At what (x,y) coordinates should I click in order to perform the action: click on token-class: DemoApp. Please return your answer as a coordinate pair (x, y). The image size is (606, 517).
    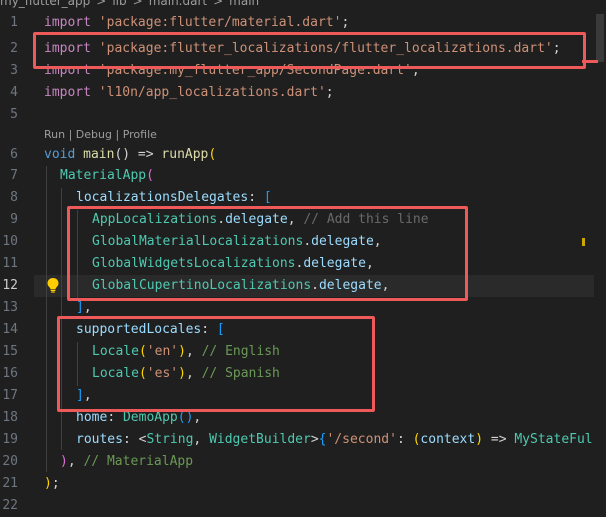
    Looking at the image, I should click on (150, 417).